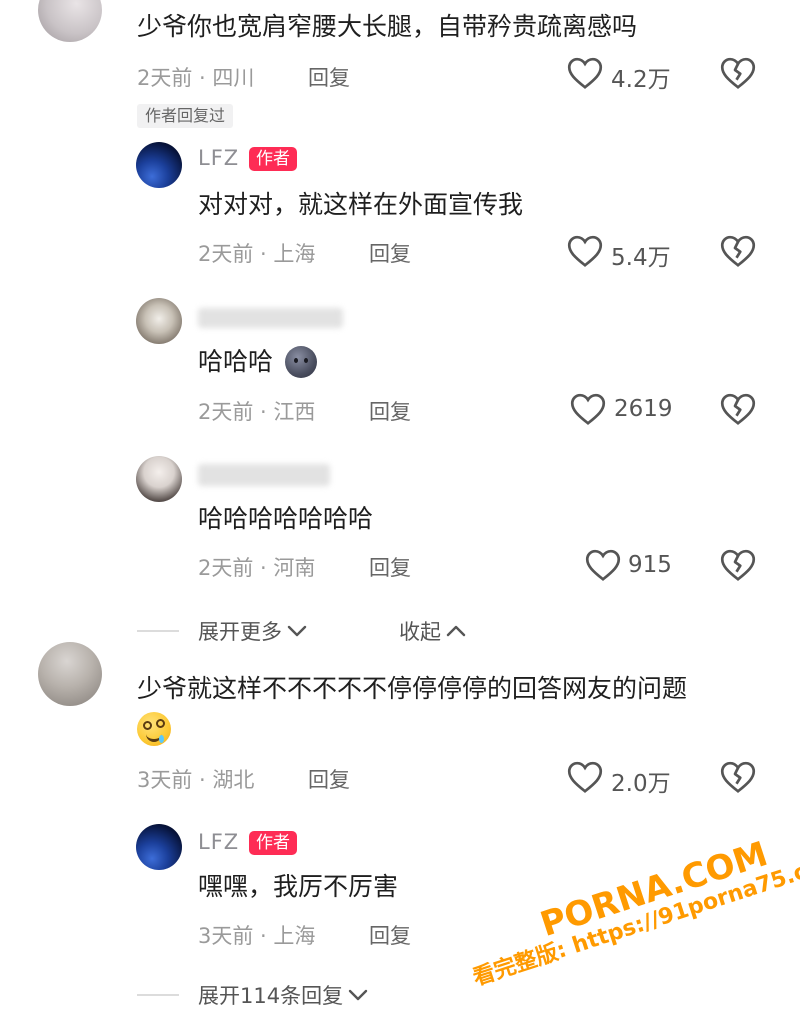  Describe the element at coordinates (650, 565) in the screenshot. I see `like-count: 915` at that location.